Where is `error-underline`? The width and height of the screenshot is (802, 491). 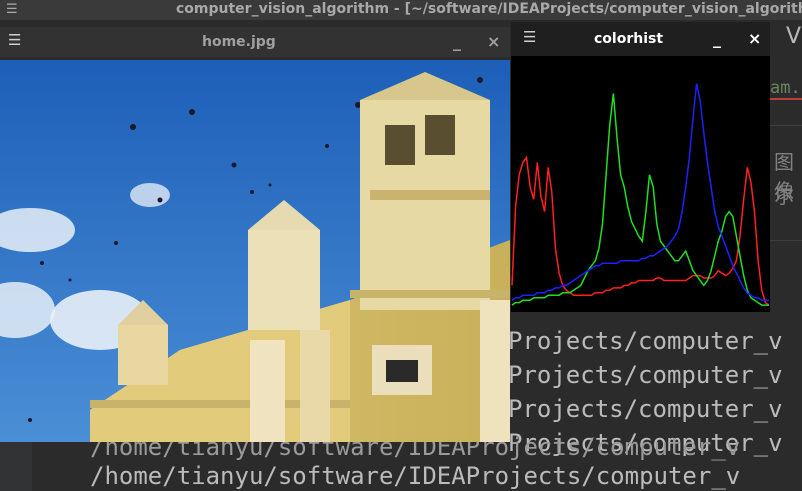
error-underline is located at coordinates (786, 99).